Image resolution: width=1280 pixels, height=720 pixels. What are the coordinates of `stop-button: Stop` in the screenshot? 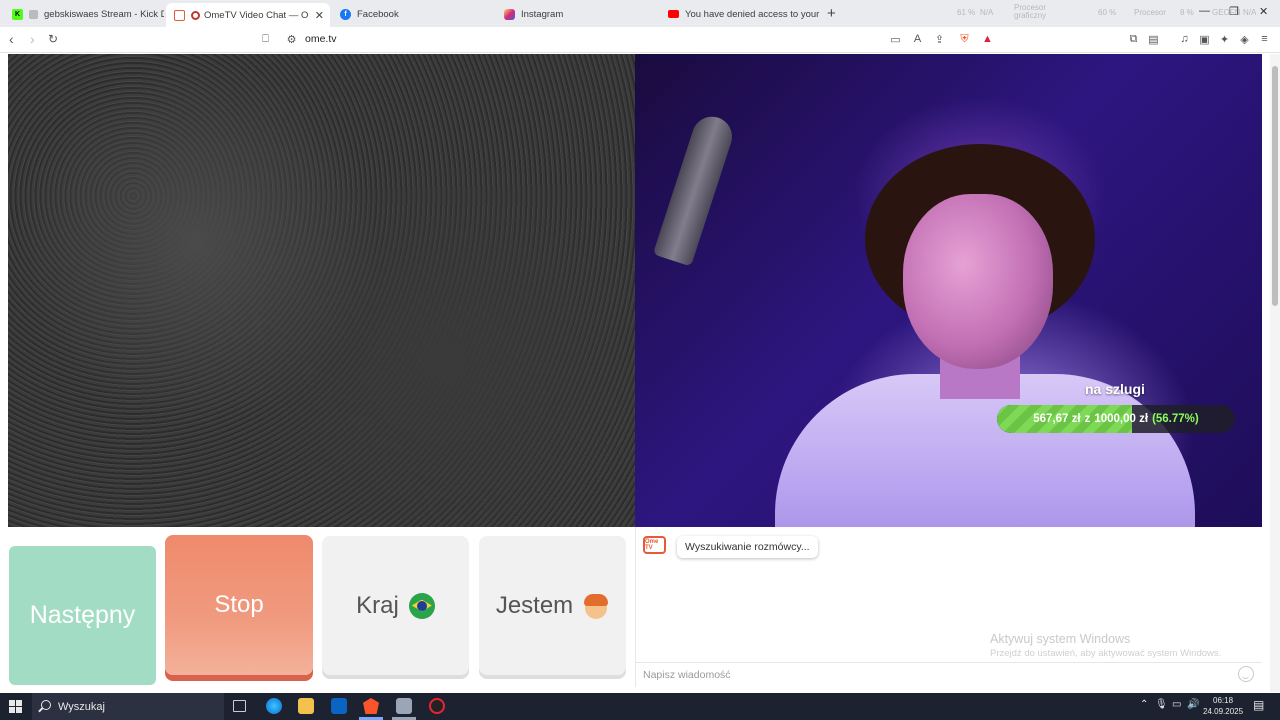 It's located at (239, 605).